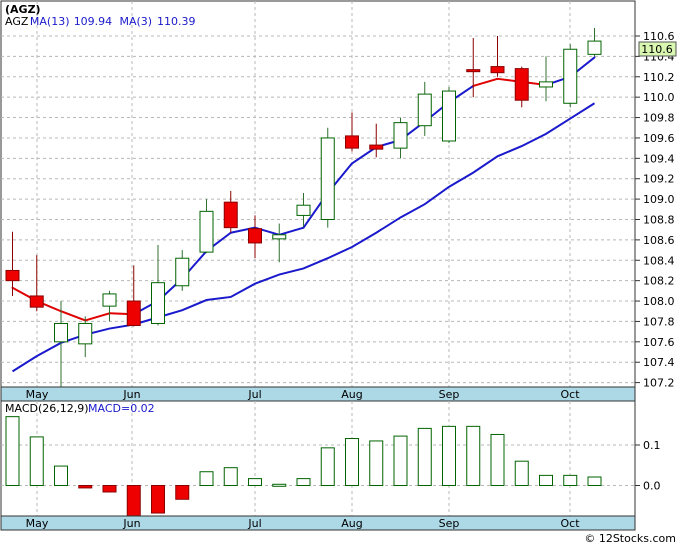  I want to click on macd-x-tick-label: Sep, so click(449, 523).